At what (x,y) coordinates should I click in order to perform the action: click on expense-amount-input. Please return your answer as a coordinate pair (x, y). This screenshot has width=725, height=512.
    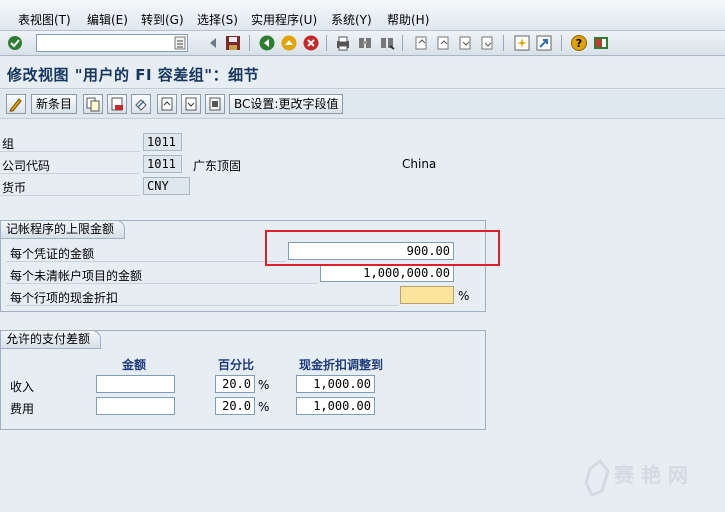
    Looking at the image, I should click on (135, 406).